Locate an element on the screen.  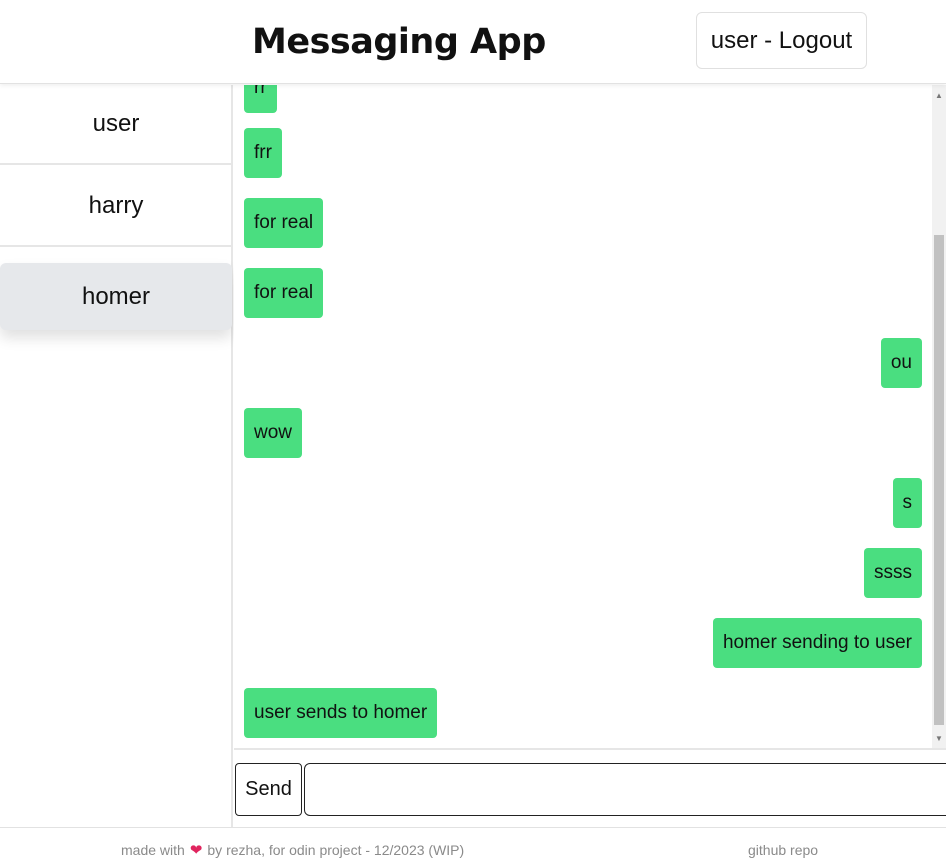
message-bubble: frr is located at coordinates (263, 153).